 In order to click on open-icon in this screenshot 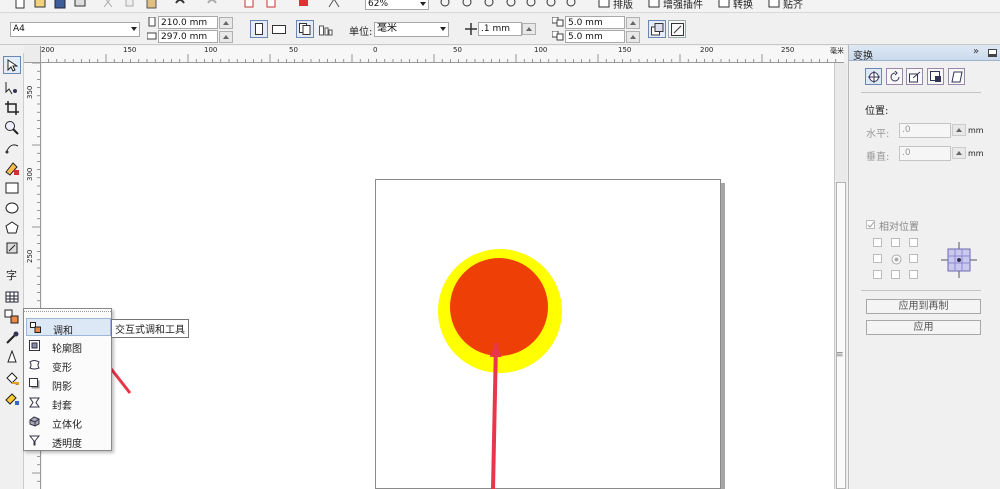, I will do `click(40, 4)`.